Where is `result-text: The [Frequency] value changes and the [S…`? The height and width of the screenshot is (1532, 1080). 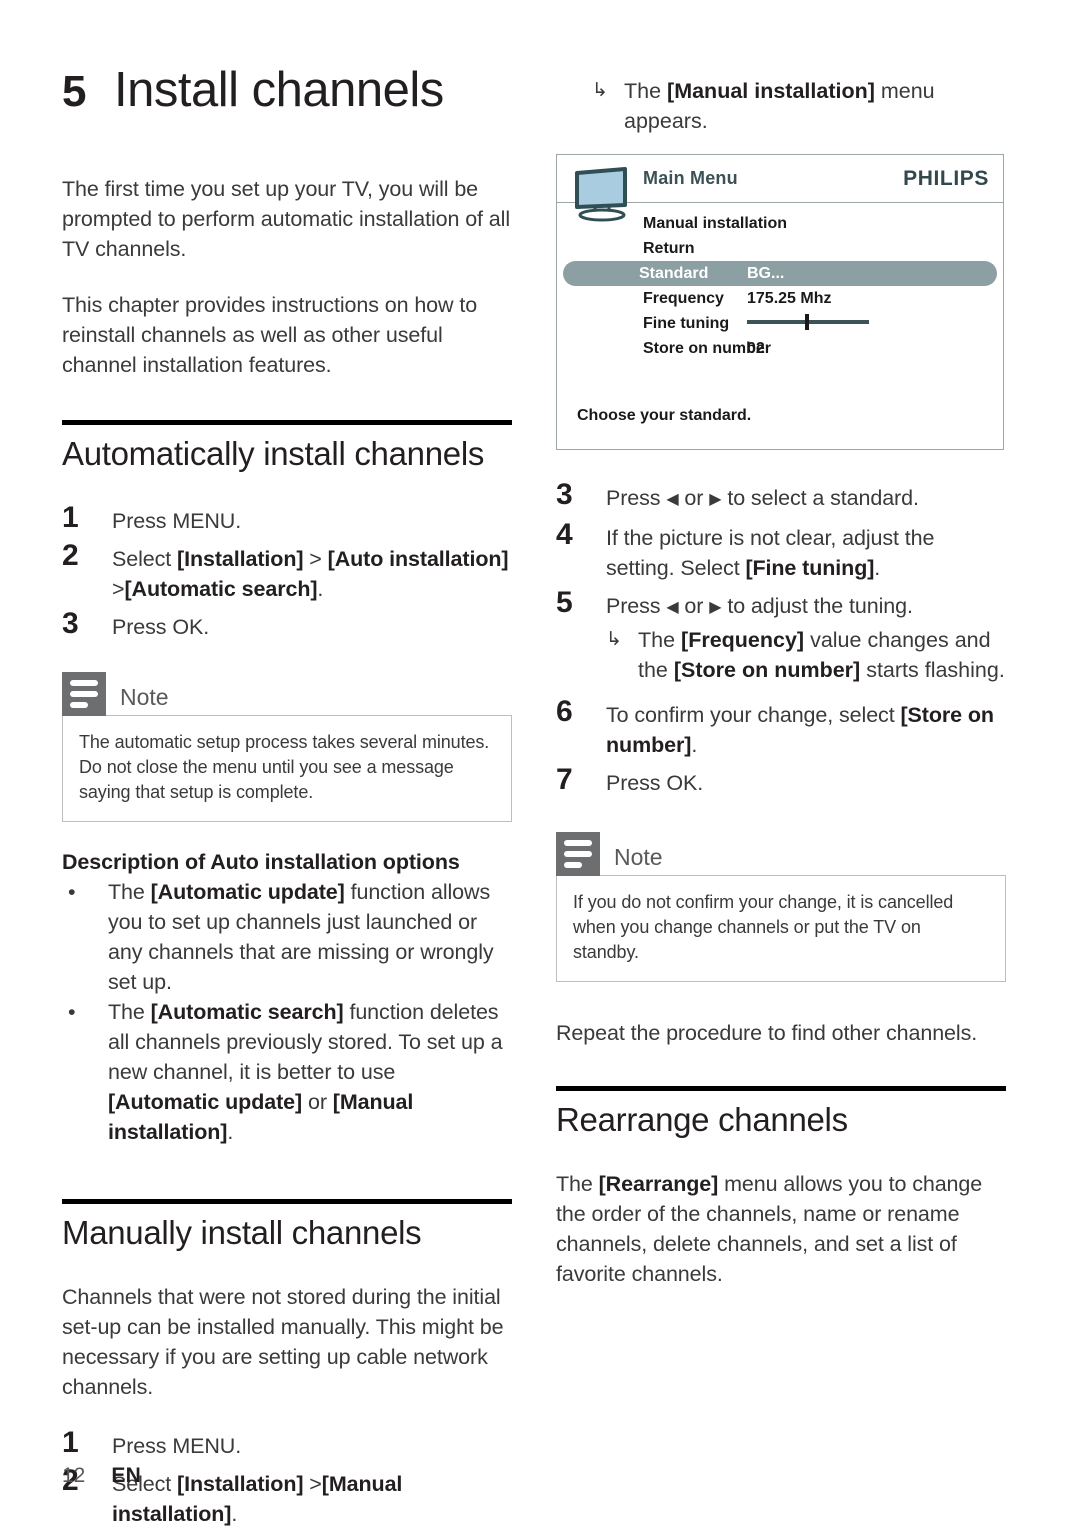
result-text: The [Frequency] value changes and the [S… is located at coordinates (822, 655).